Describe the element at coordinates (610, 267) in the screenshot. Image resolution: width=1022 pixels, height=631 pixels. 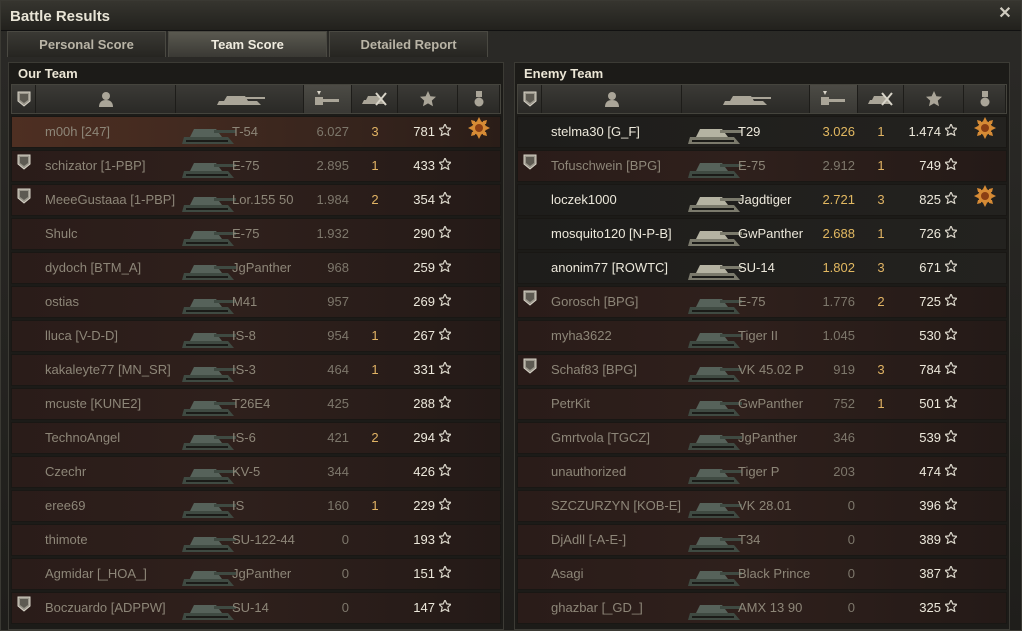
I see `player-name: anonim77 [ROWTC]` at that location.